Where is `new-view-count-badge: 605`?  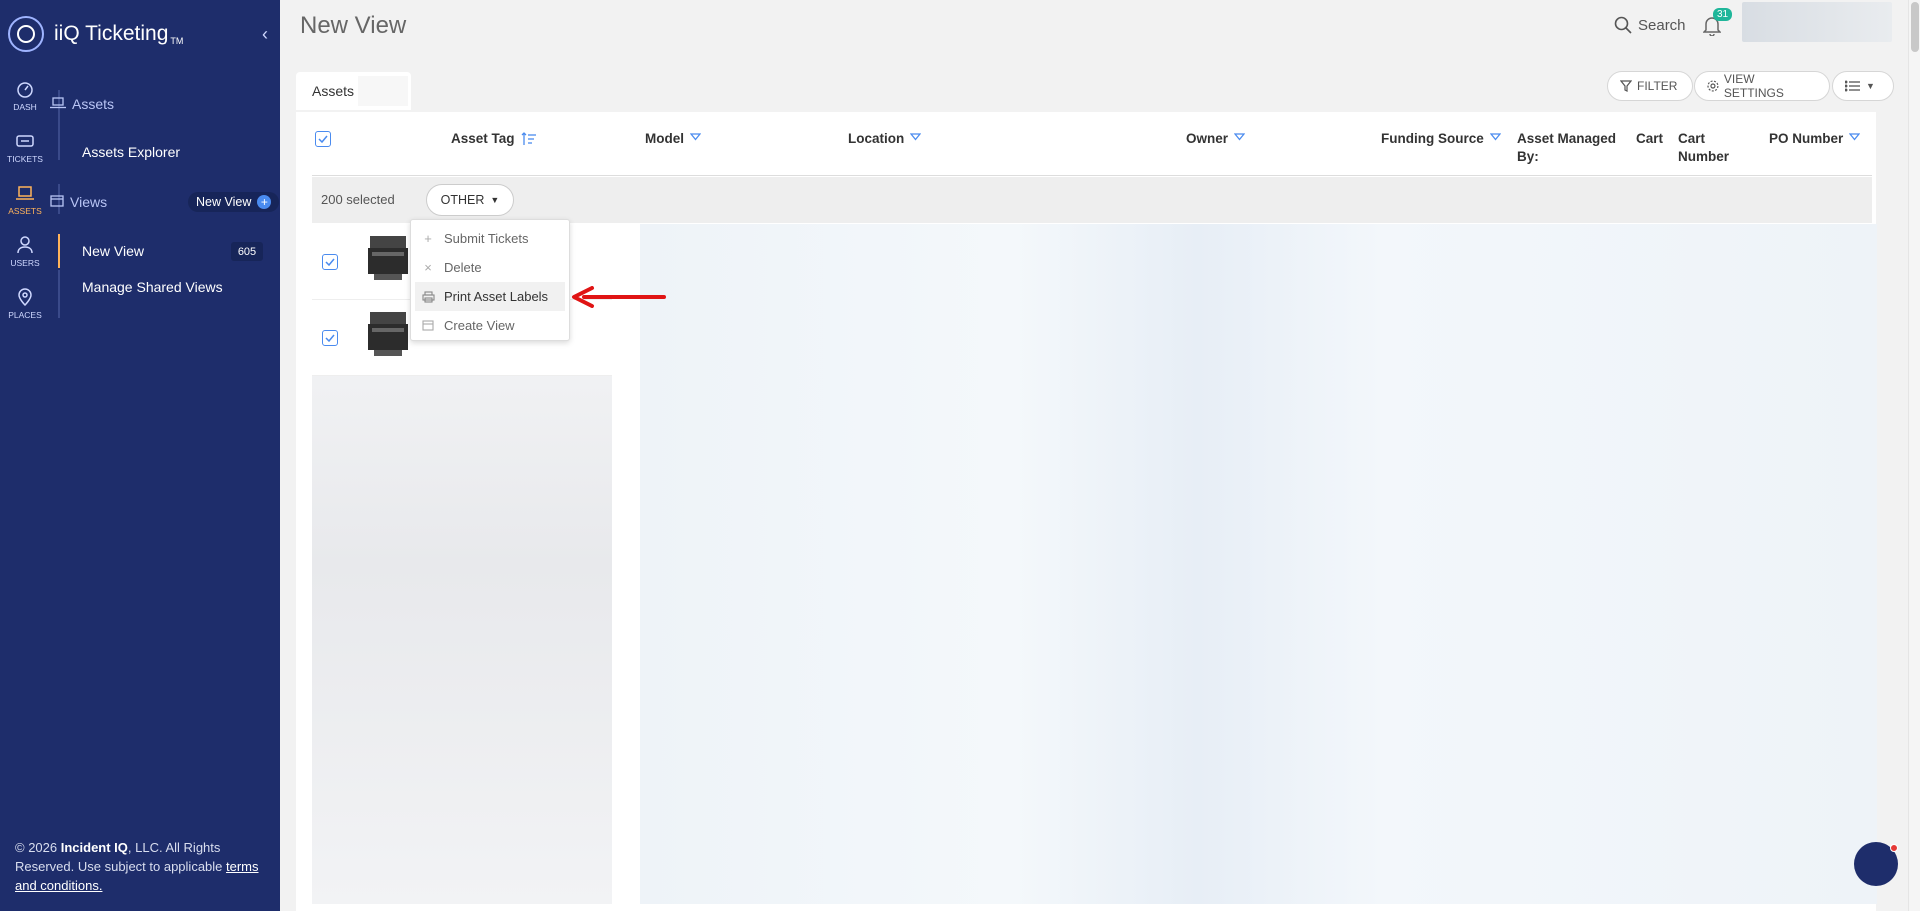 new-view-count-badge: 605 is located at coordinates (247, 251).